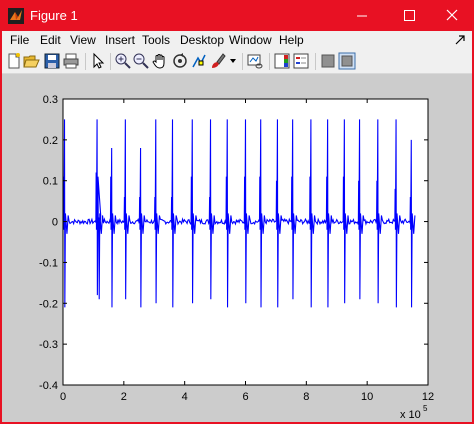 This screenshot has height=424, width=474. I want to click on new-figure-icon, so click(14, 61).